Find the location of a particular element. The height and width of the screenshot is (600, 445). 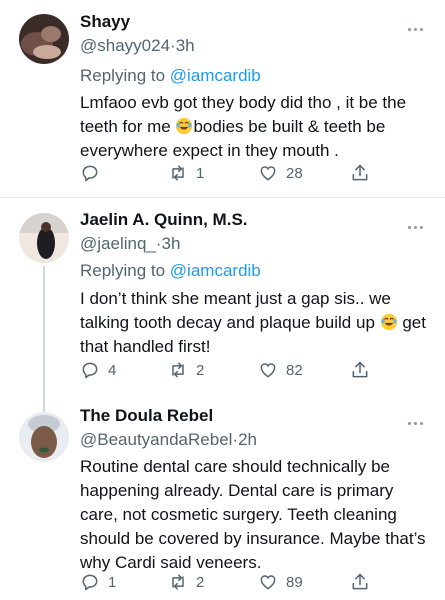

reply-count: 1 is located at coordinates (112, 582).